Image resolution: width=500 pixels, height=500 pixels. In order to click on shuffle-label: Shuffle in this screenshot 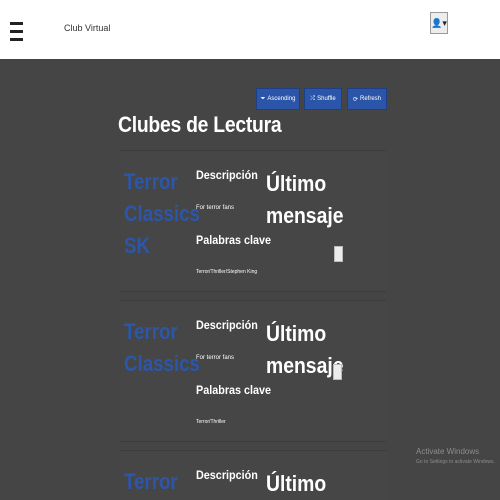, I will do `click(326, 99)`.